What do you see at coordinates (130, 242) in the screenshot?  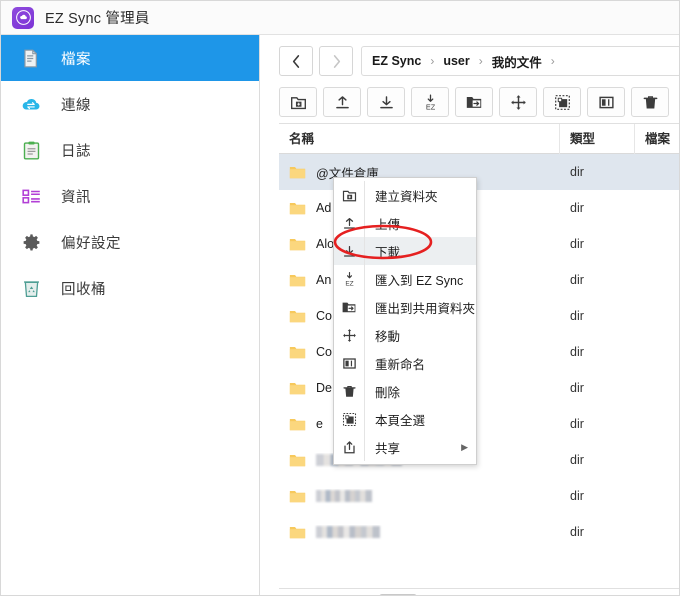 I see `sidebar-item-preferences: 偏好設定` at bounding box center [130, 242].